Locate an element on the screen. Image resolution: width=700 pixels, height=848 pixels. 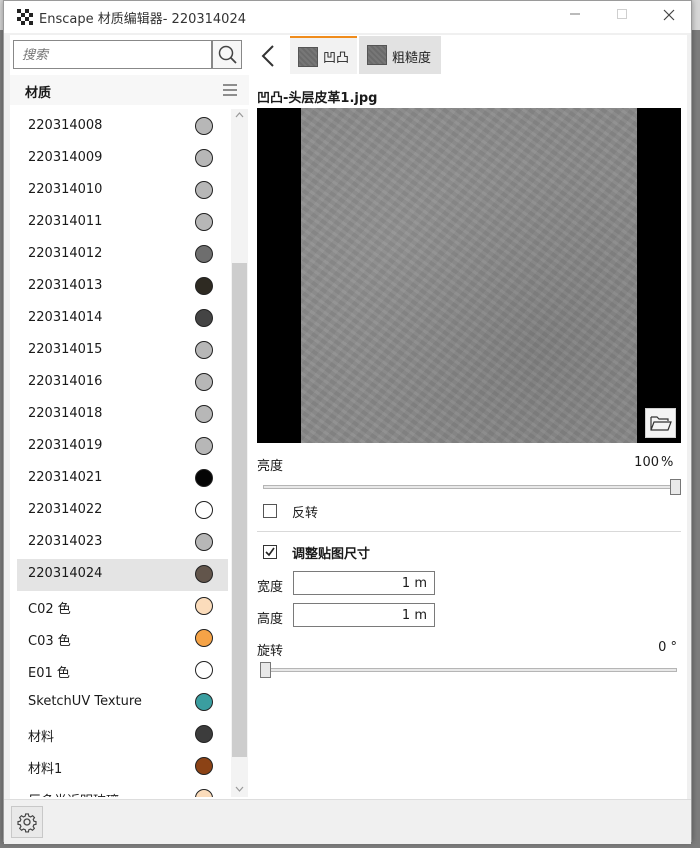
minimize-button is located at coordinates (575, 17).